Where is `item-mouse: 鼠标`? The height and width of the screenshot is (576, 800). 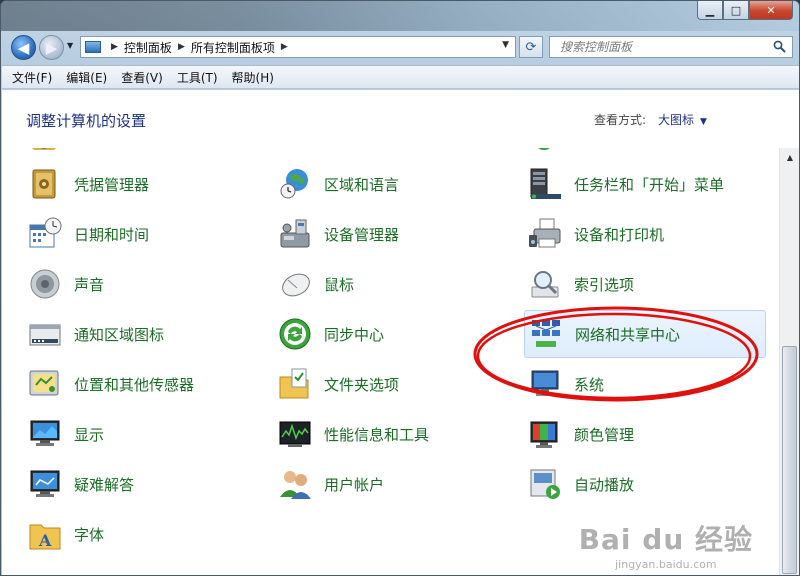
item-mouse: 鼠标 is located at coordinates (398, 284).